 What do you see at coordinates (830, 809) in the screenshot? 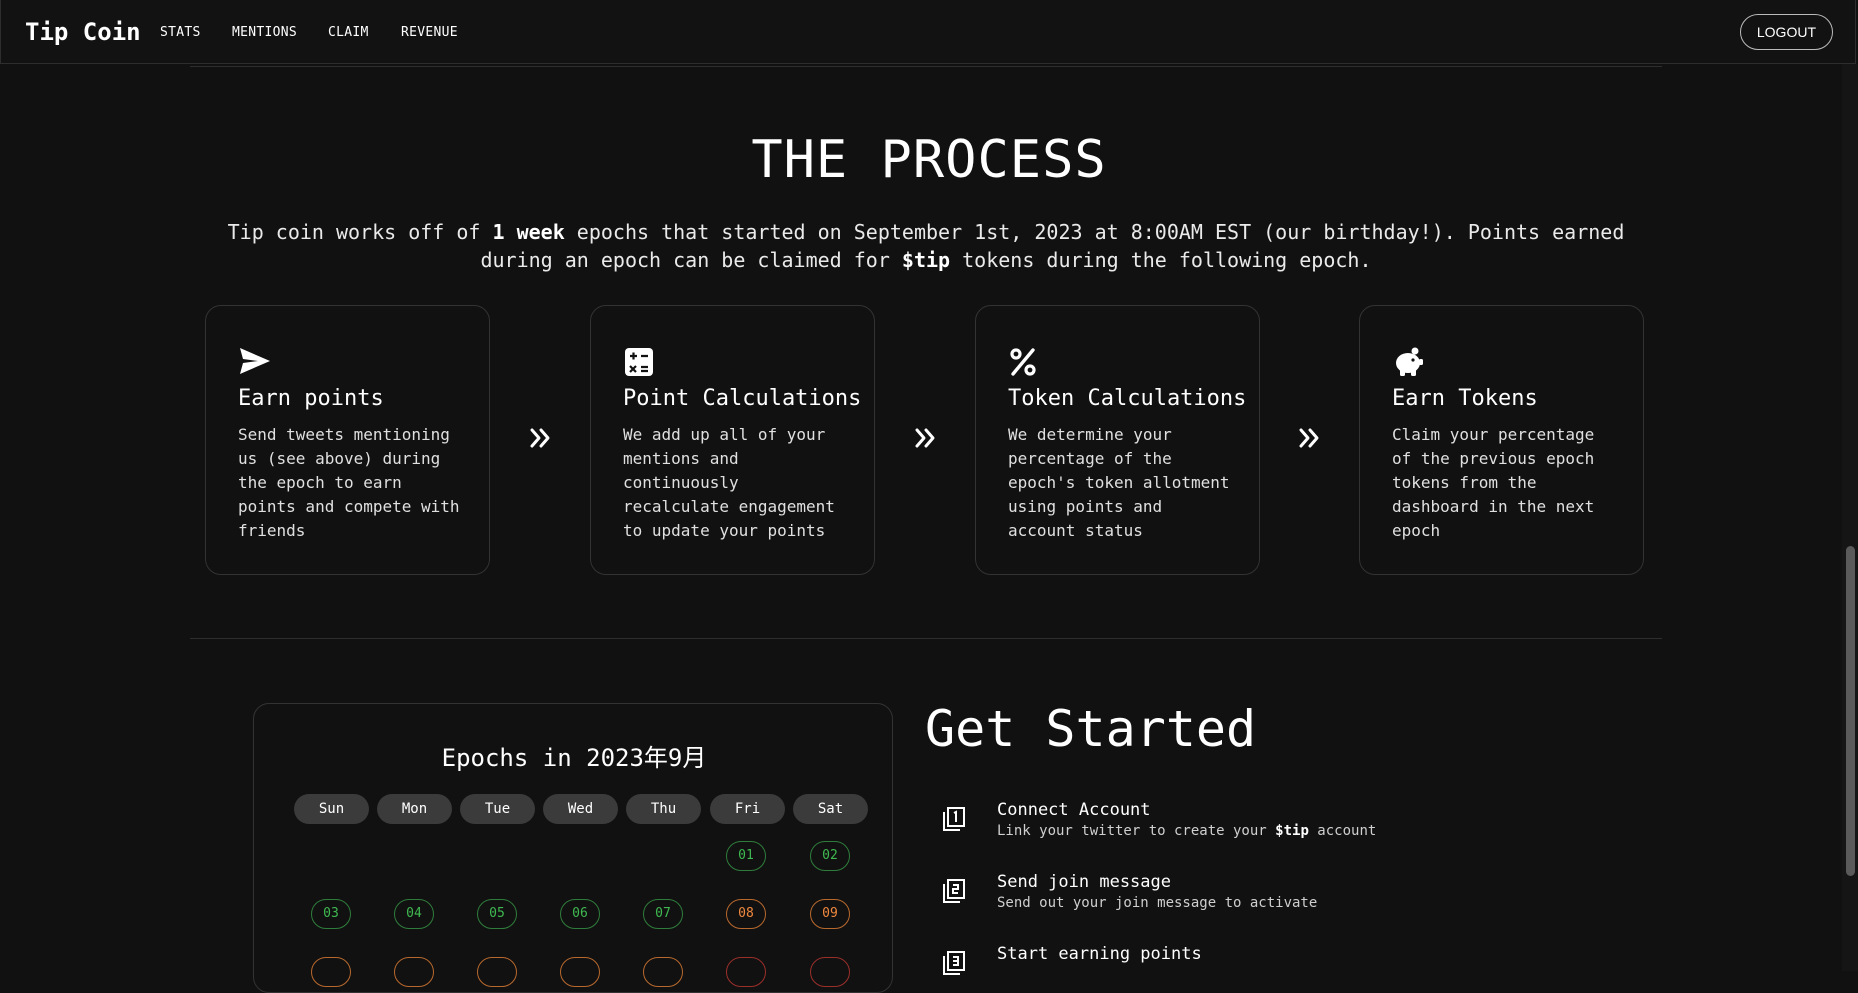
I see `day-header-sat: Sat` at bounding box center [830, 809].